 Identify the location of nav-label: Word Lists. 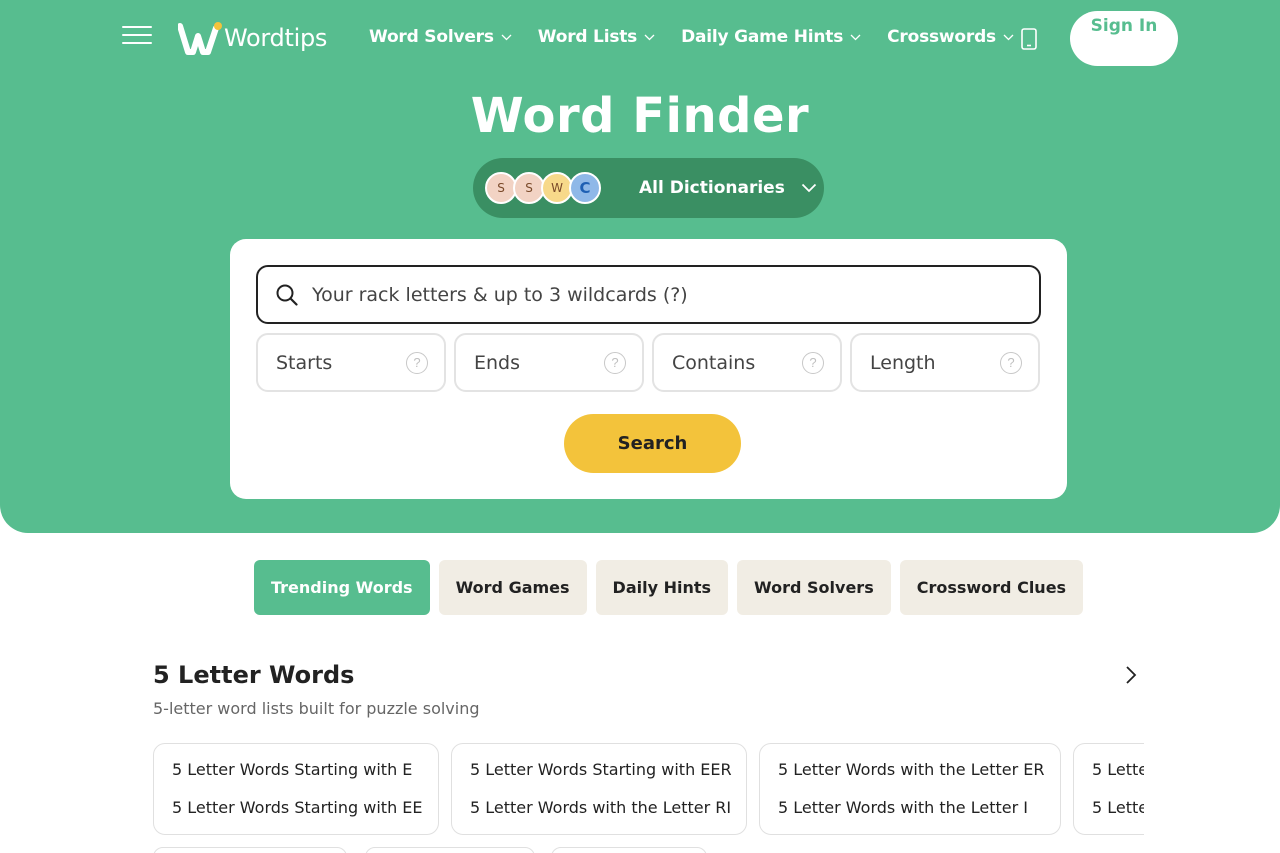
(587, 37).